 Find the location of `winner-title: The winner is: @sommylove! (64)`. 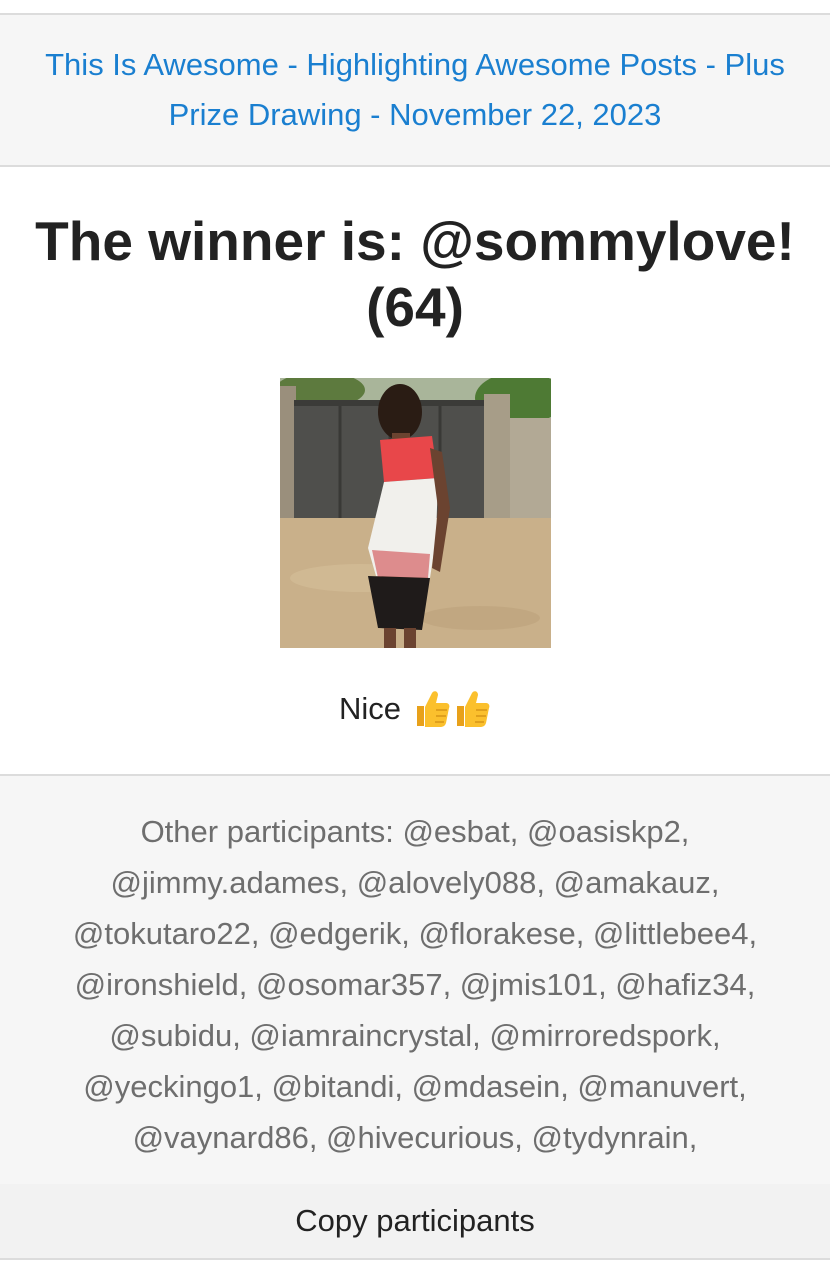

winner-title: The winner is: @sommylove! (64) is located at coordinates (415, 274).